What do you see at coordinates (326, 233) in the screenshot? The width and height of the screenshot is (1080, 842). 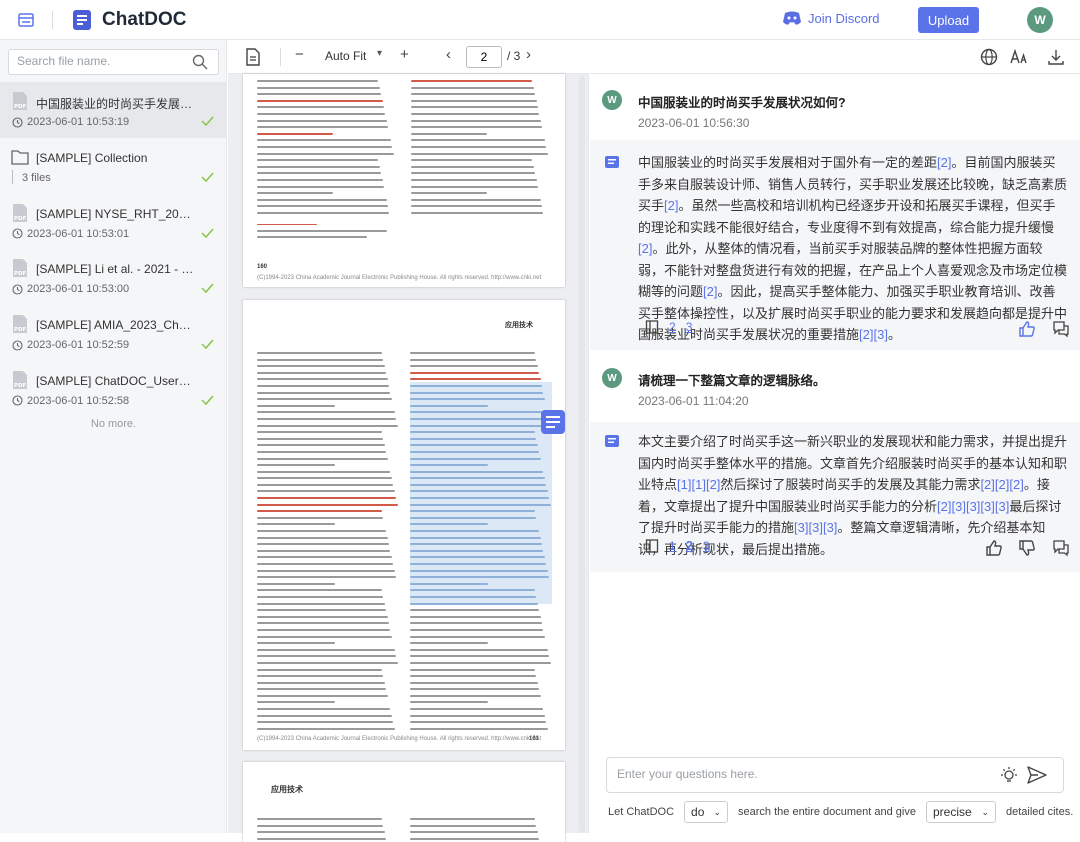 I see `pdf-footnote` at bounding box center [326, 233].